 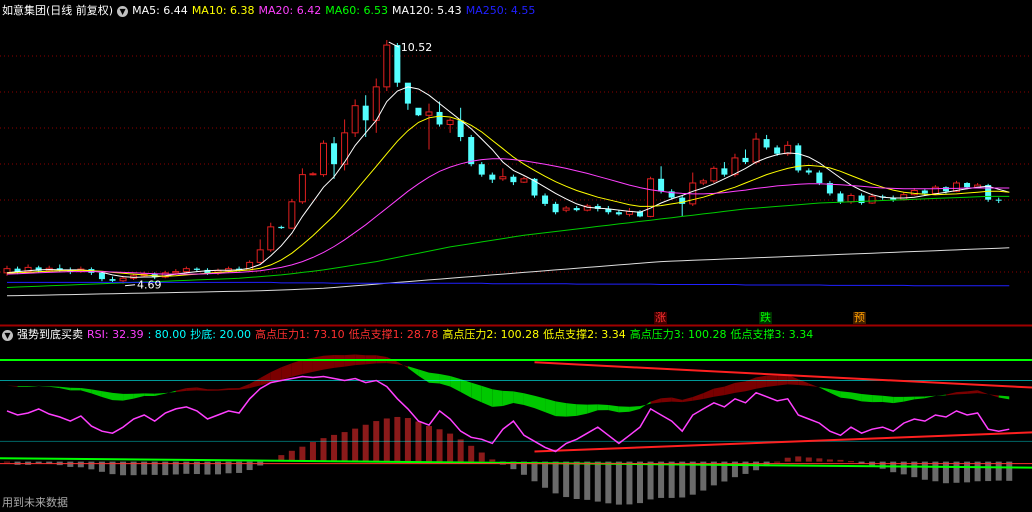 What do you see at coordinates (765, 318) in the screenshot?
I see `fall-marker: 跌` at bounding box center [765, 318].